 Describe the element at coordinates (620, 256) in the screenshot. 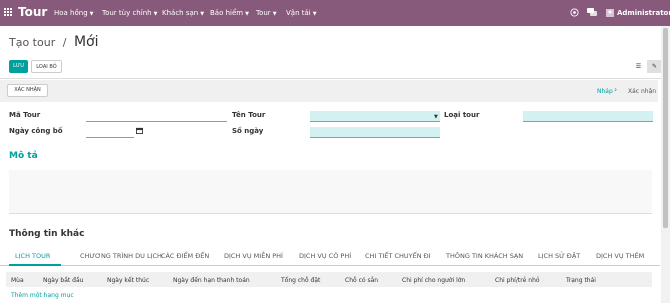

I see `tab-dich-vu-them: DỊCH VỤ THÊM` at that location.